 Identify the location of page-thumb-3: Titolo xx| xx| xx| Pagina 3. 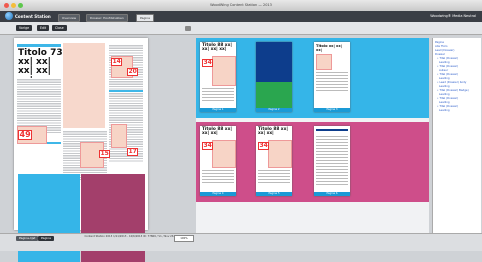
(332, 77).